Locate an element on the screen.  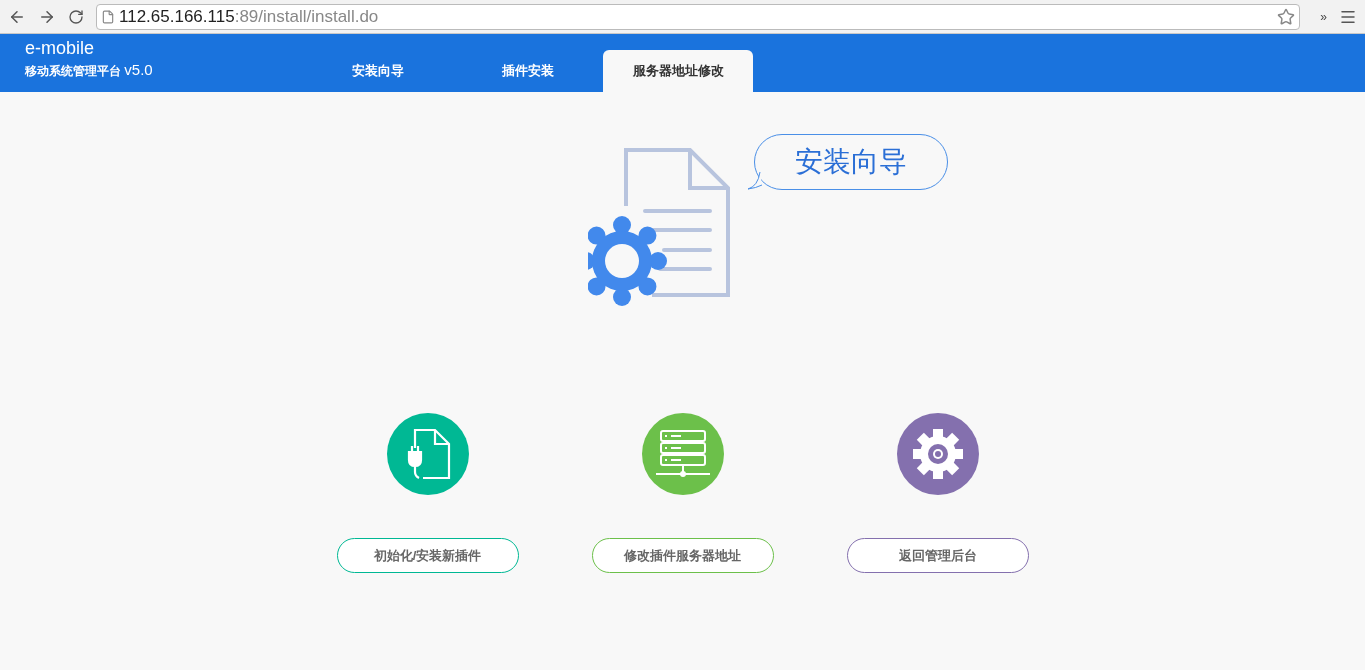
nav-tab: 服务器地址修改 is located at coordinates (678, 71).